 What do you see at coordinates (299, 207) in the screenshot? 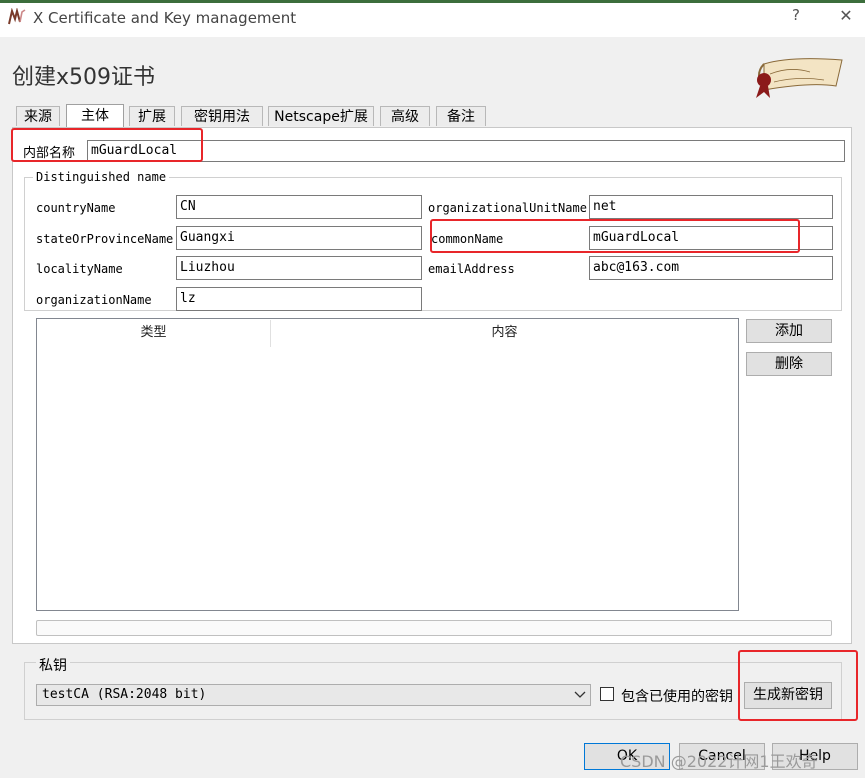
I see `country-name-input: CN` at bounding box center [299, 207].